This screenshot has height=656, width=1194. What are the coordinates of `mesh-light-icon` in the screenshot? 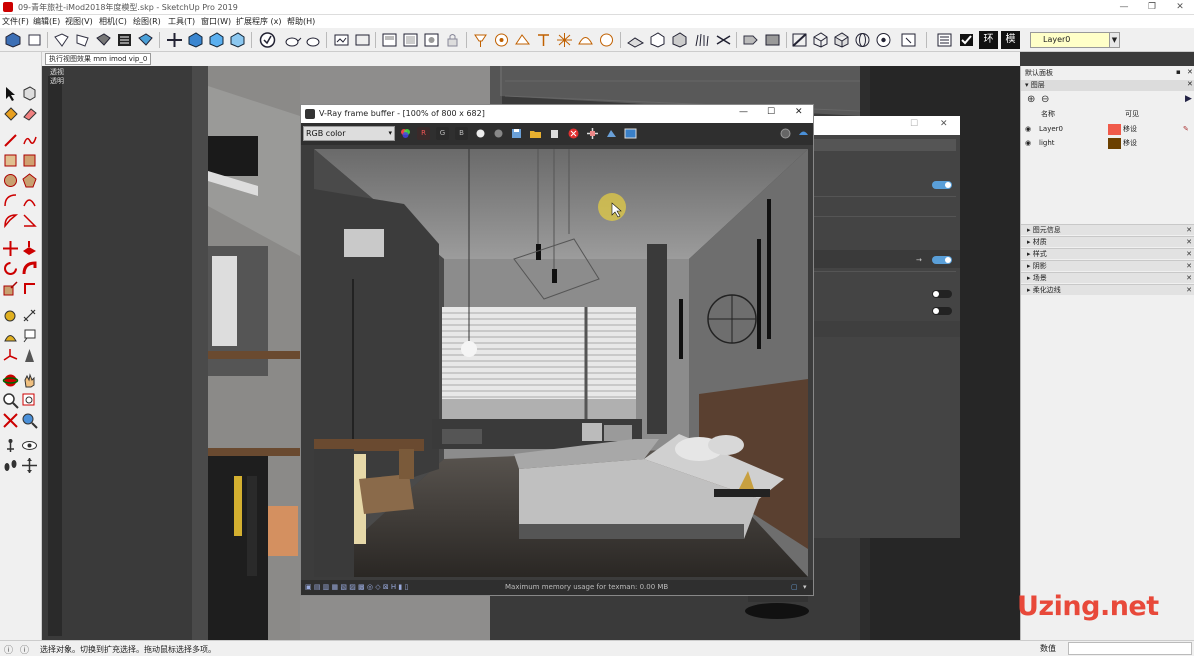 It's located at (606, 40).